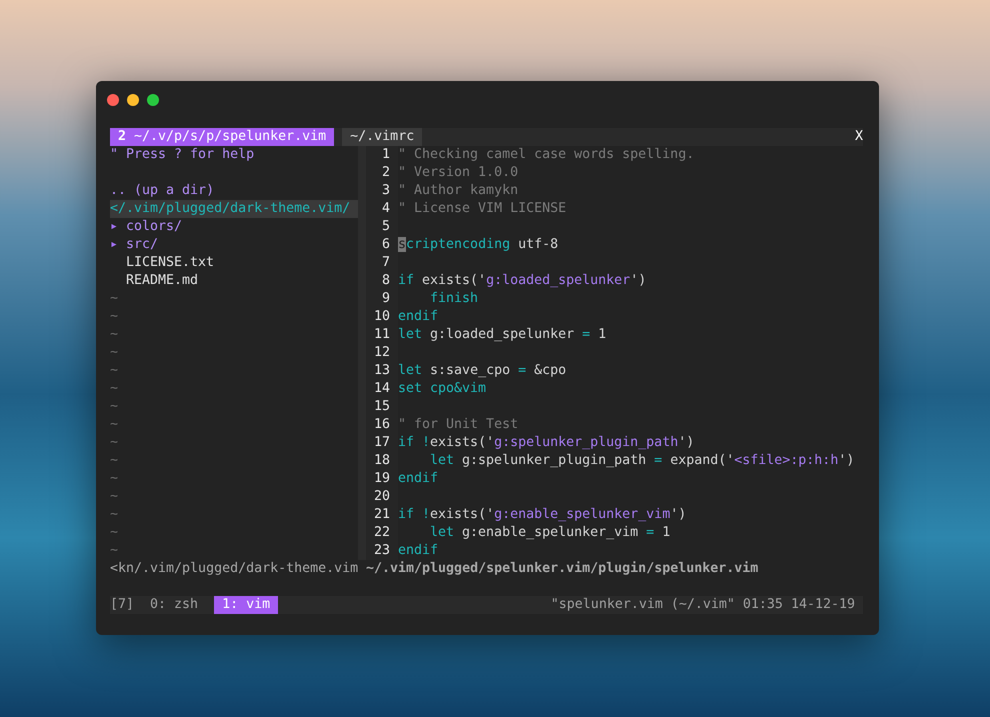 The width and height of the screenshot is (990, 717). What do you see at coordinates (234, 263) in the screenshot?
I see `tree-item: LICENSE.txt` at bounding box center [234, 263].